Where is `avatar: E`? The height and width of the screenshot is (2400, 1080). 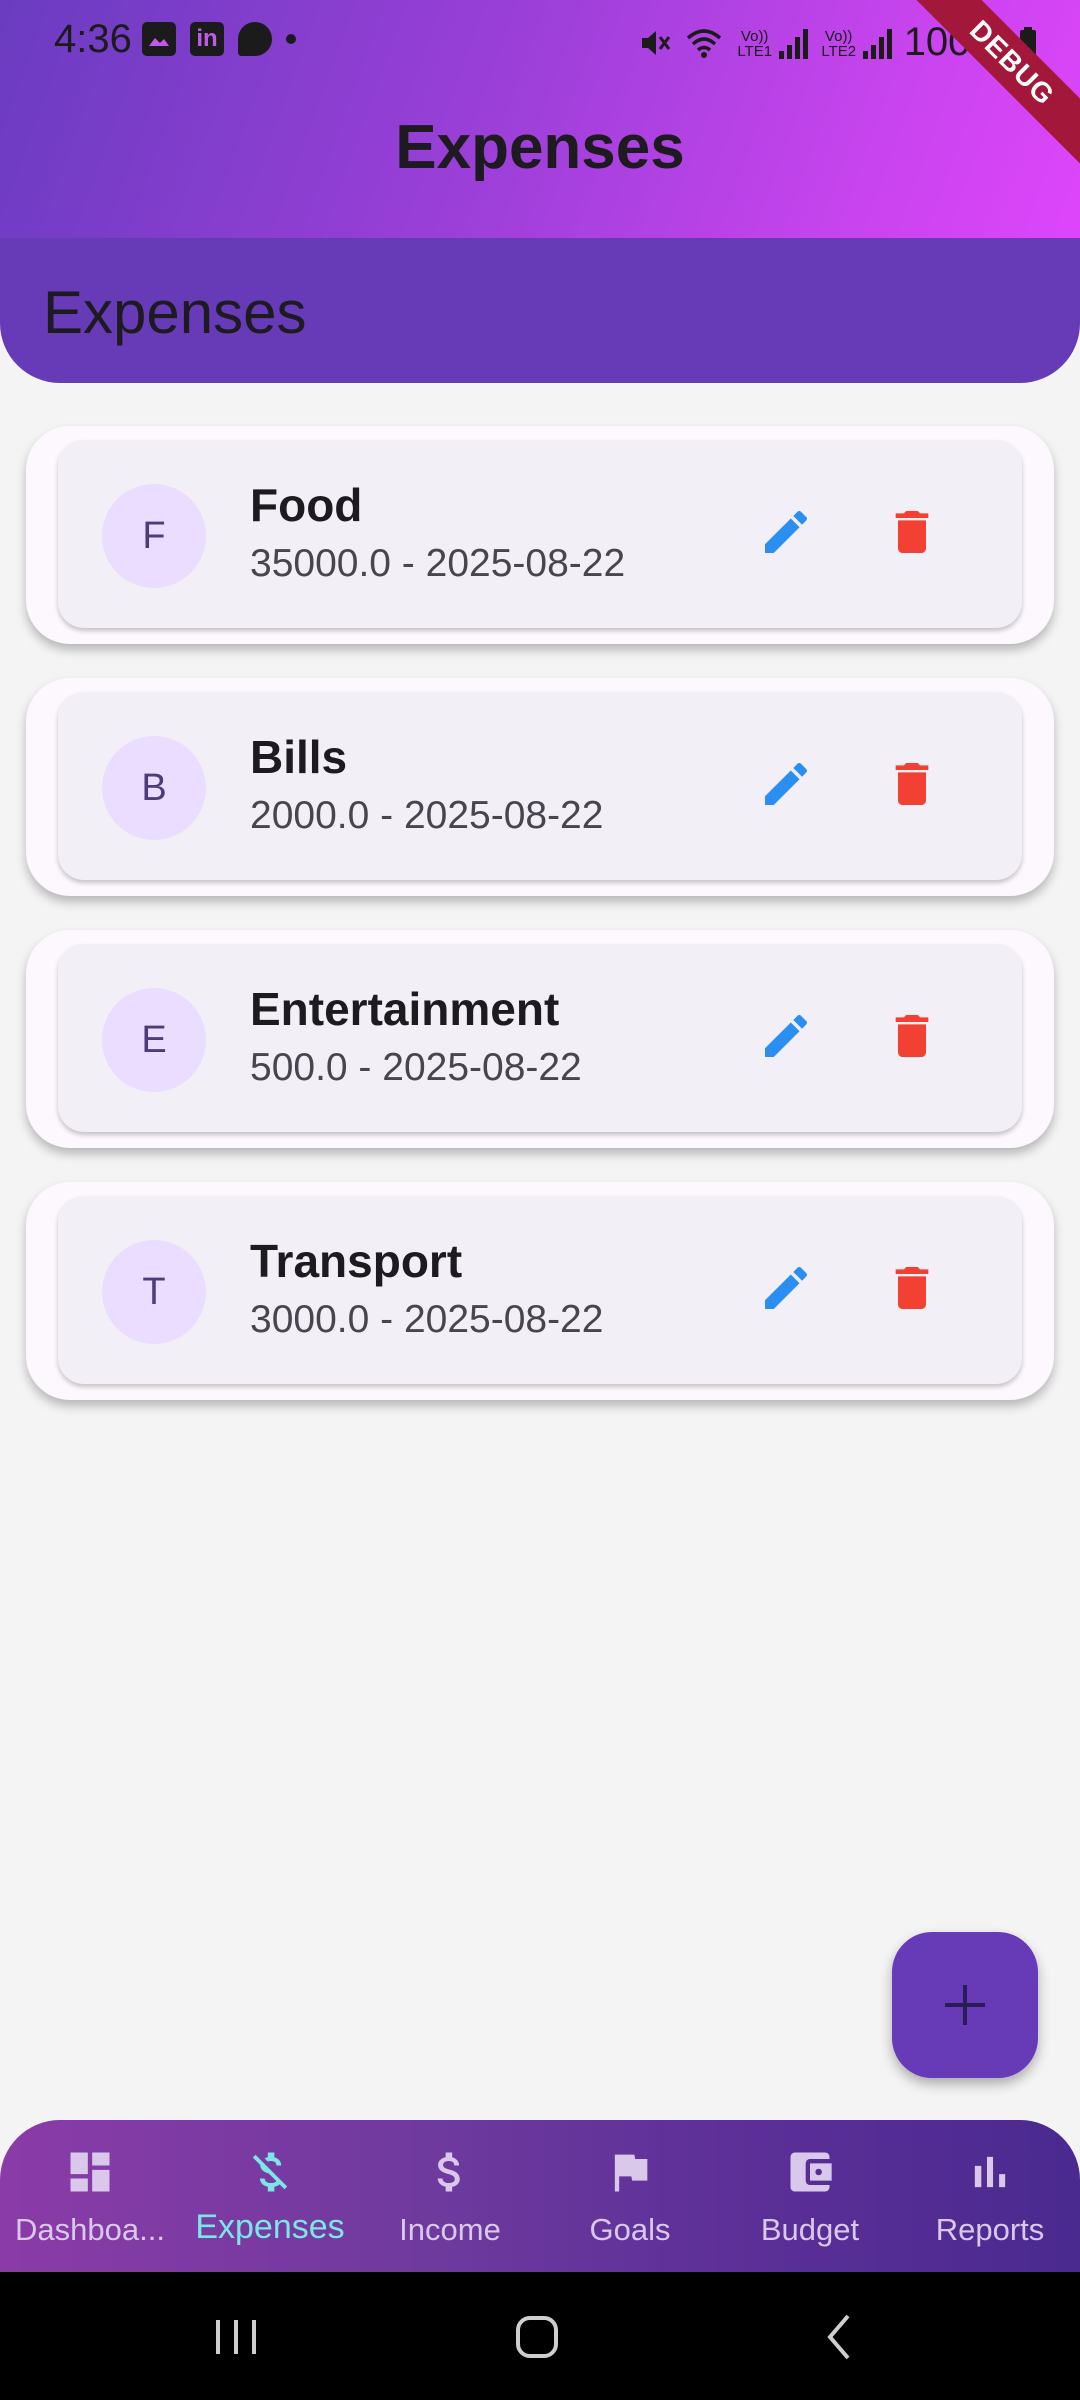
avatar: E is located at coordinates (154, 1040).